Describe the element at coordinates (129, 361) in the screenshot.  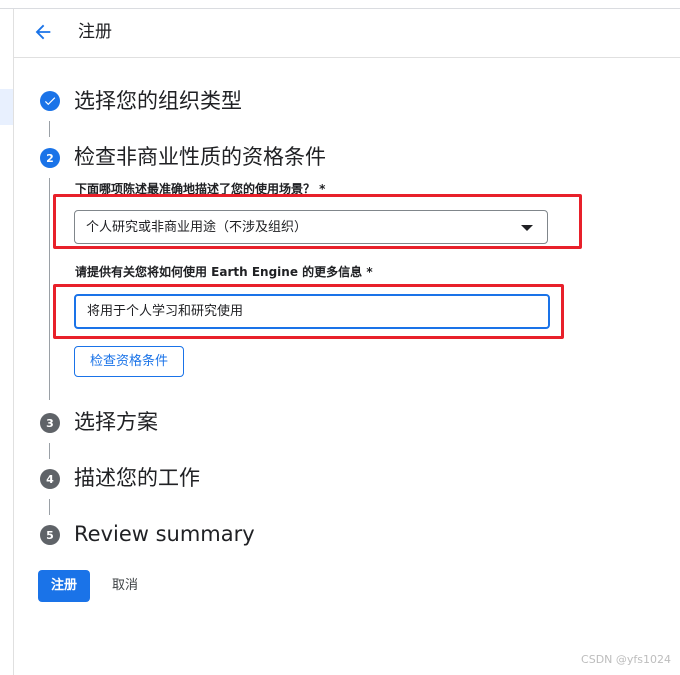
I see `check-eligibility-button: 检查资格条件` at that location.